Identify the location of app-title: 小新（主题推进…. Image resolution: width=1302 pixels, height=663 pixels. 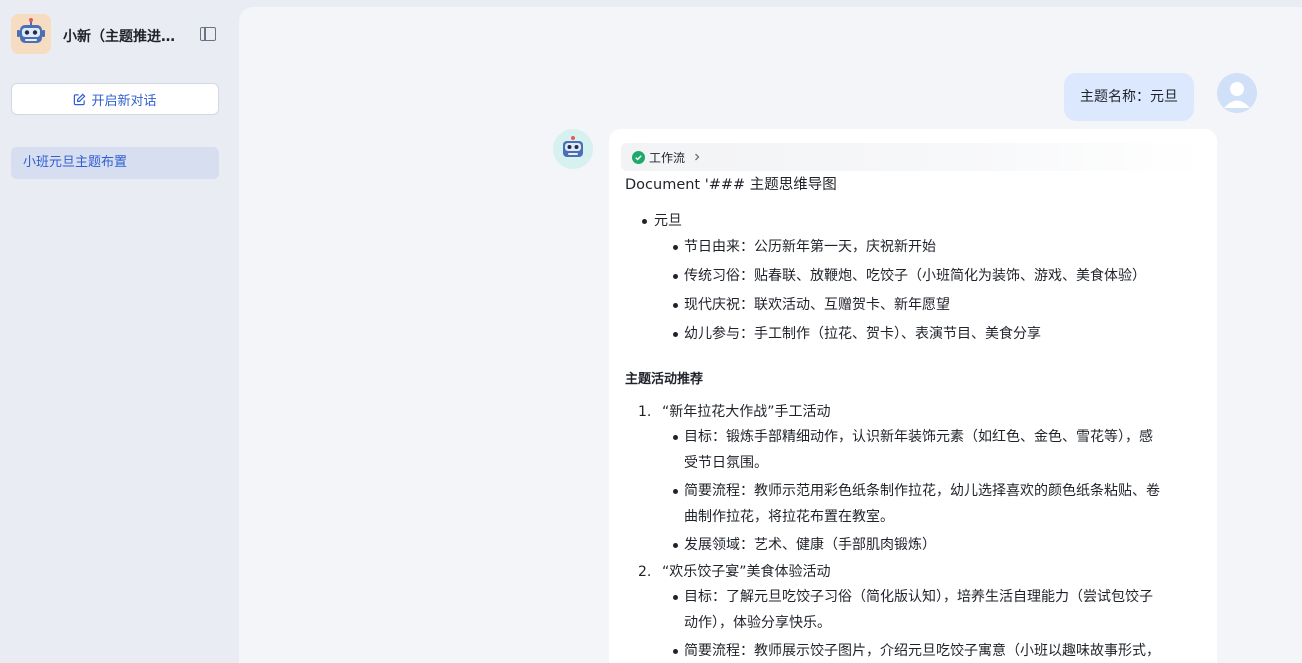
(119, 37).